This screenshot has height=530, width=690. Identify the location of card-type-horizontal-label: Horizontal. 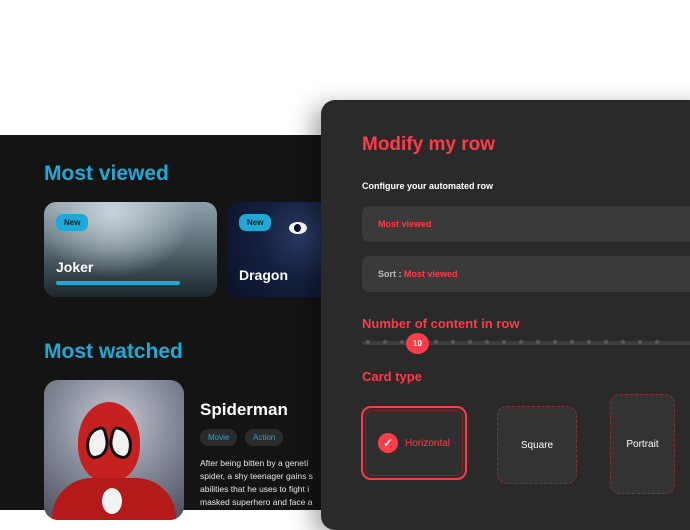
(427, 443).